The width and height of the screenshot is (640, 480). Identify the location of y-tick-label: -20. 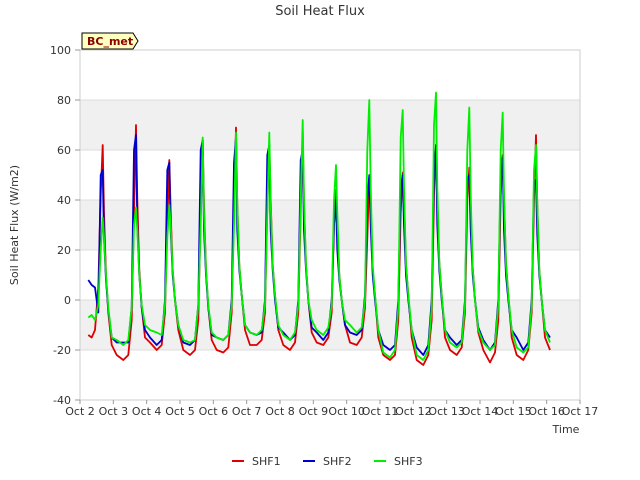
(62, 350).